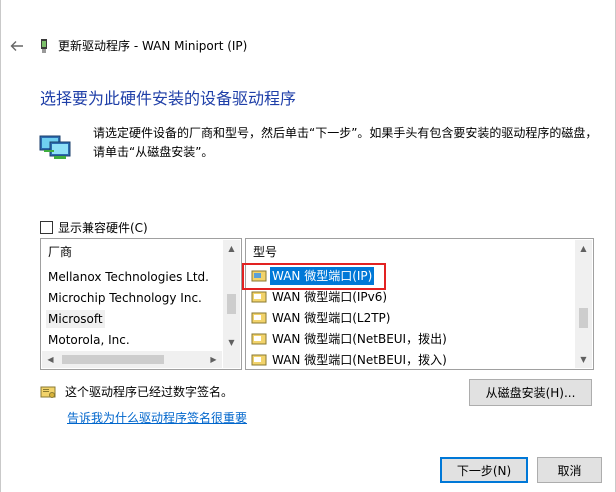 This screenshot has width=616, height=492. Describe the element at coordinates (331, 318) in the screenshot. I see `model-item-label: WAN 微型端口(L2TP)` at that location.